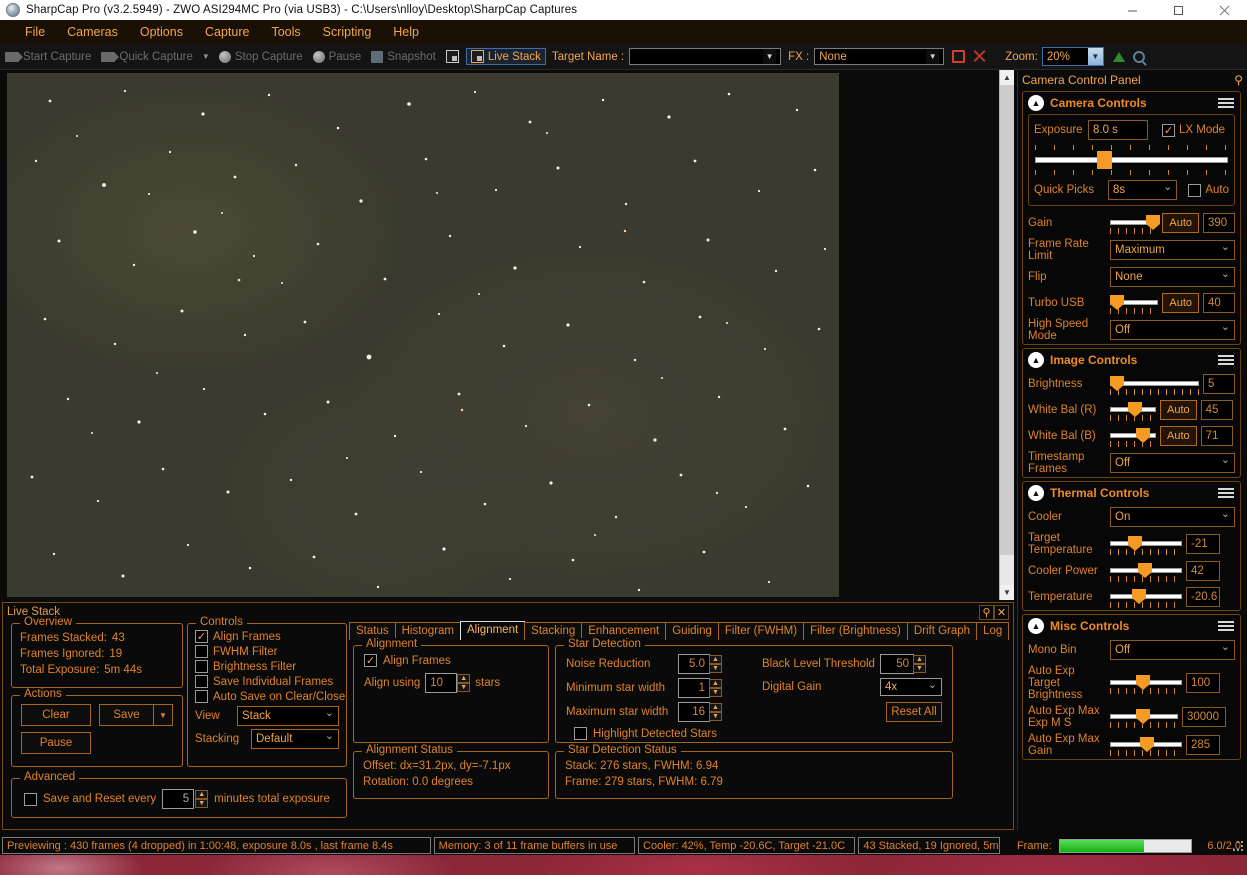 This screenshot has height=875, width=1247. Describe the element at coordinates (1135, 223) in the screenshot. I see `gain-slider` at that location.